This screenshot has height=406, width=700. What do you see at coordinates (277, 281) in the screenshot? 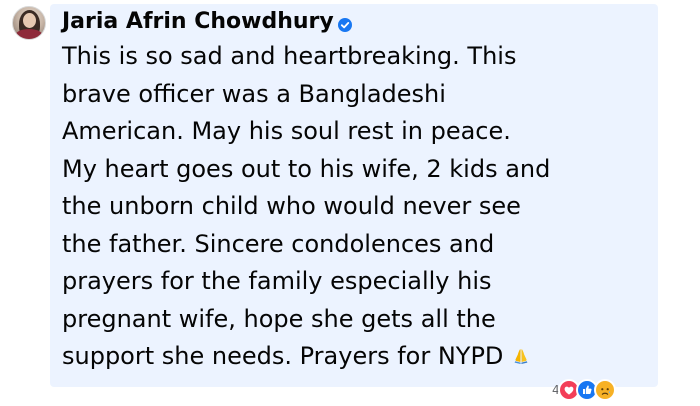
I see `comment-line: prayers for the family especially his` at bounding box center [277, 281].